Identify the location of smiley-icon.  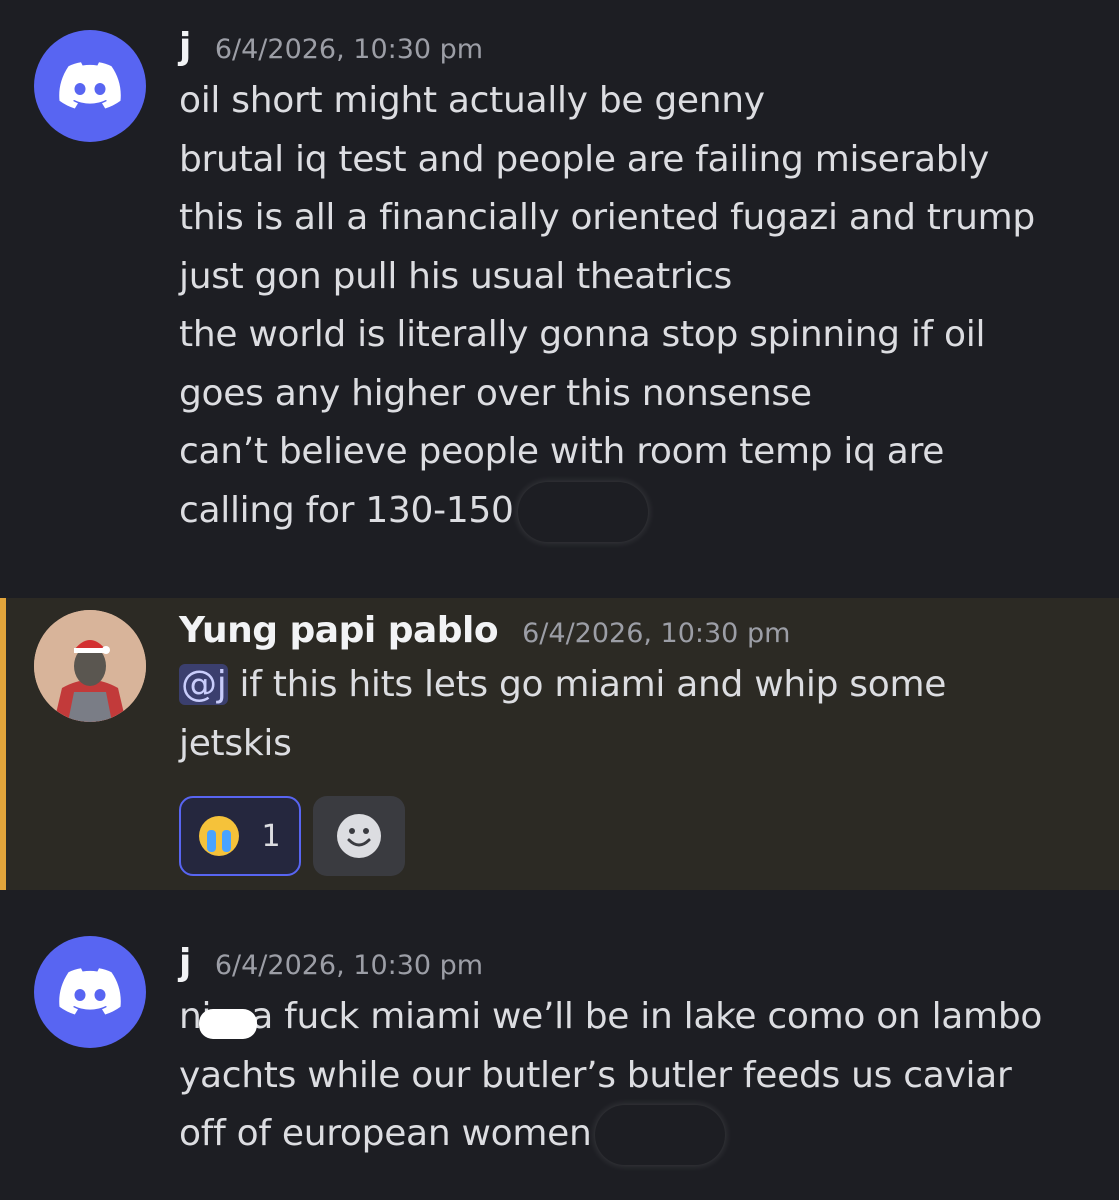
(359, 836).